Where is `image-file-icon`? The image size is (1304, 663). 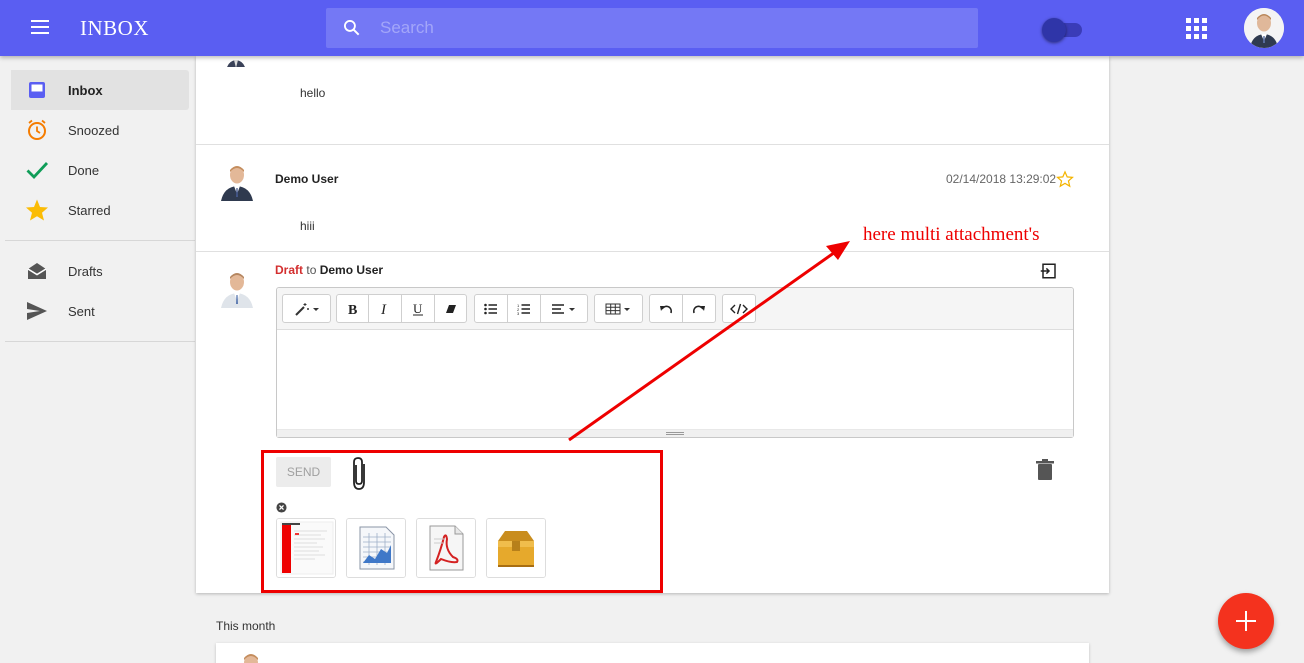 image-file-icon is located at coordinates (306, 548).